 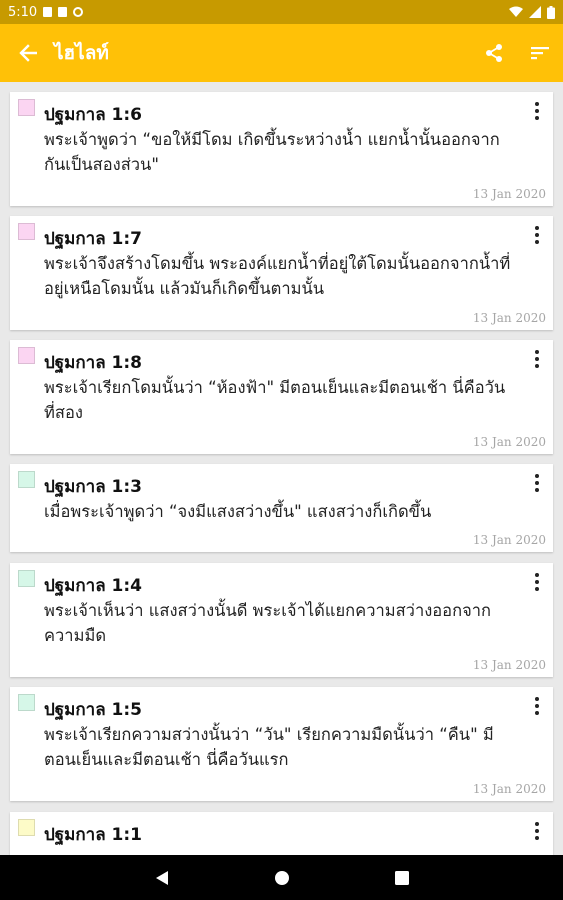 I want to click on share-icon, so click(x=494, y=53).